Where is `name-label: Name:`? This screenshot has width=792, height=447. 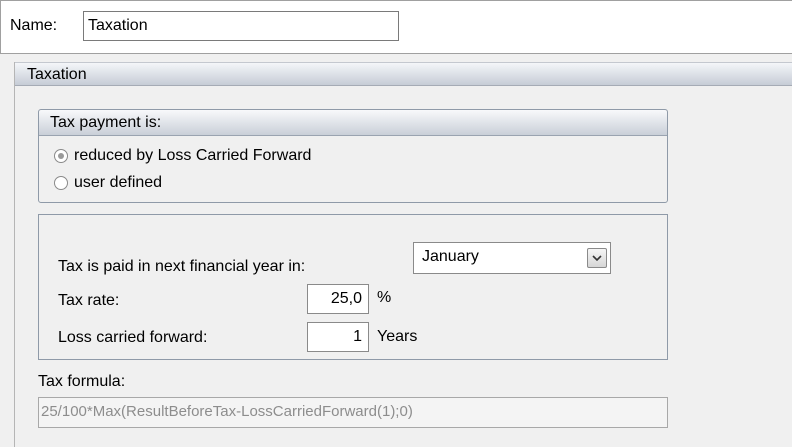 name-label: Name: is located at coordinates (34, 25).